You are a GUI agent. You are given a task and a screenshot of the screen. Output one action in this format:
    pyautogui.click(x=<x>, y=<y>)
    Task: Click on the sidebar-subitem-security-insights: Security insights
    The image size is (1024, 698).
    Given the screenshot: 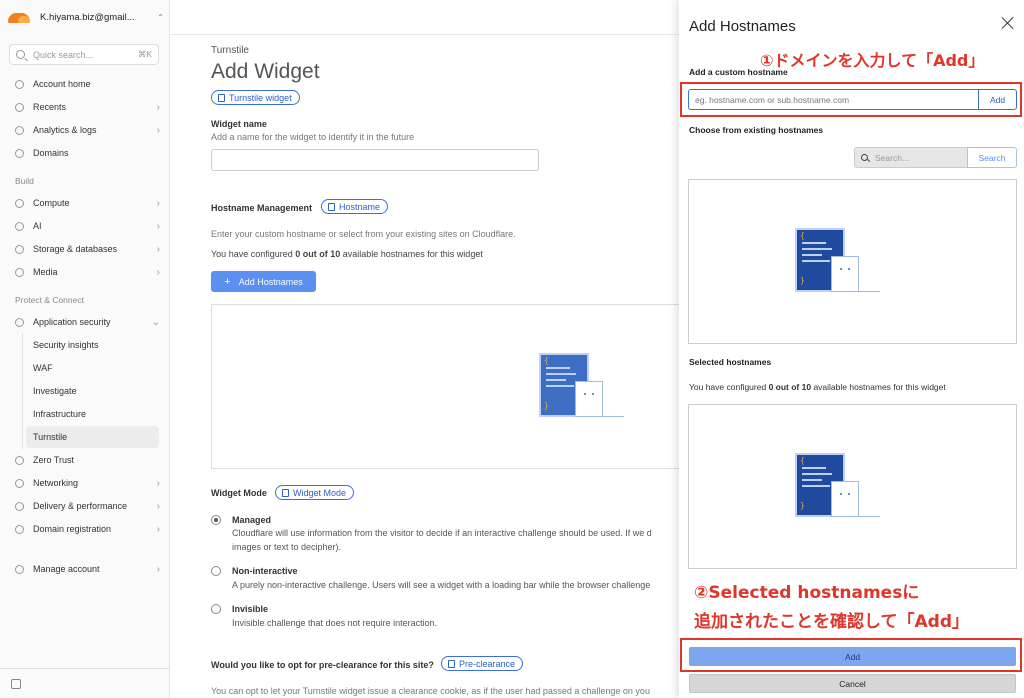 What is the action you would take?
    pyautogui.click(x=66, y=345)
    